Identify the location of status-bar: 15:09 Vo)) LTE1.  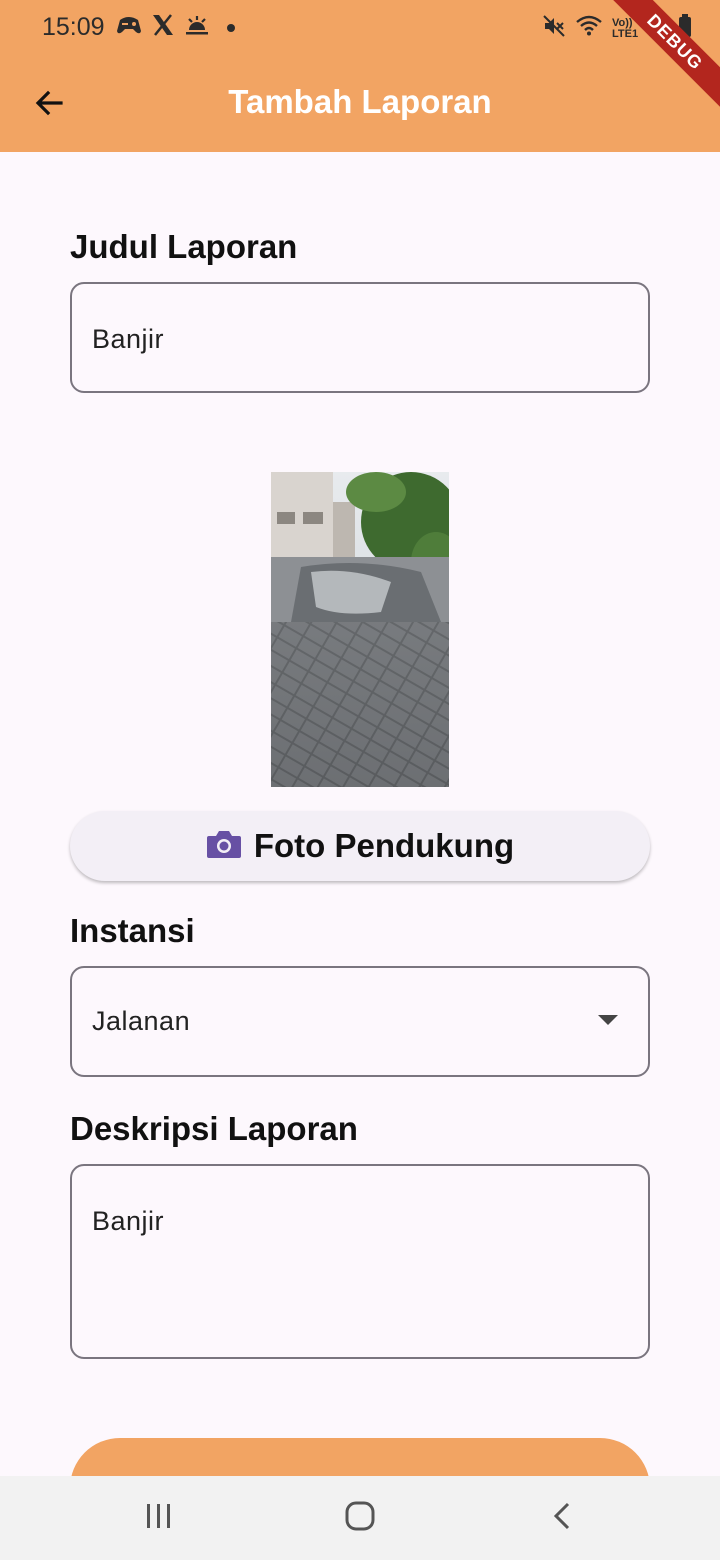
(360, 28).